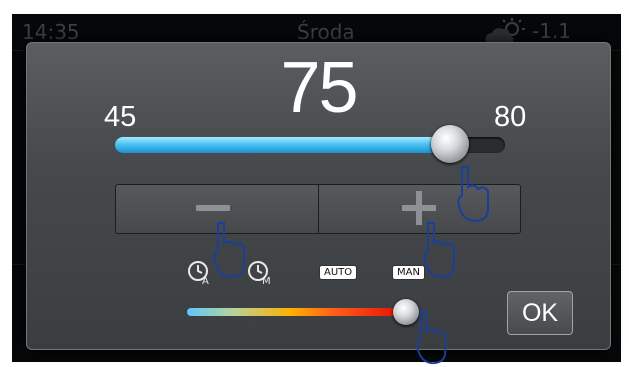  What do you see at coordinates (283, 145) in the screenshot?
I see `value-slider-fill` at bounding box center [283, 145].